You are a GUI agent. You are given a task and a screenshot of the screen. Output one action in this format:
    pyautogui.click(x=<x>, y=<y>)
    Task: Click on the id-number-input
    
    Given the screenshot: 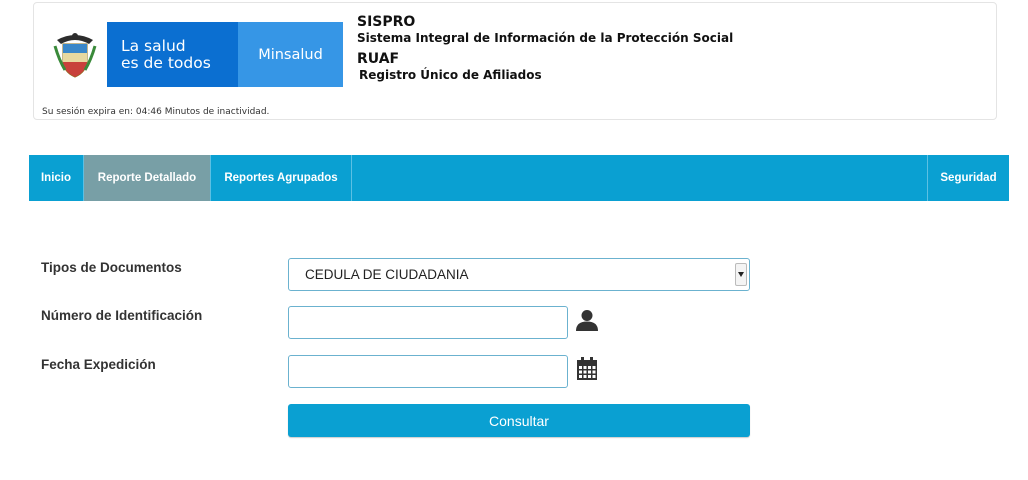 What is the action you would take?
    pyautogui.click(x=428, y=322)
    